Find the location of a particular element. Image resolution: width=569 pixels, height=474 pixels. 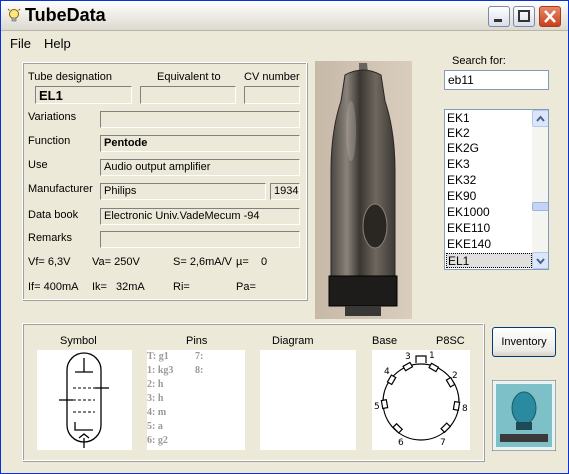

cv-number-field is located at coordinates (272, 95).